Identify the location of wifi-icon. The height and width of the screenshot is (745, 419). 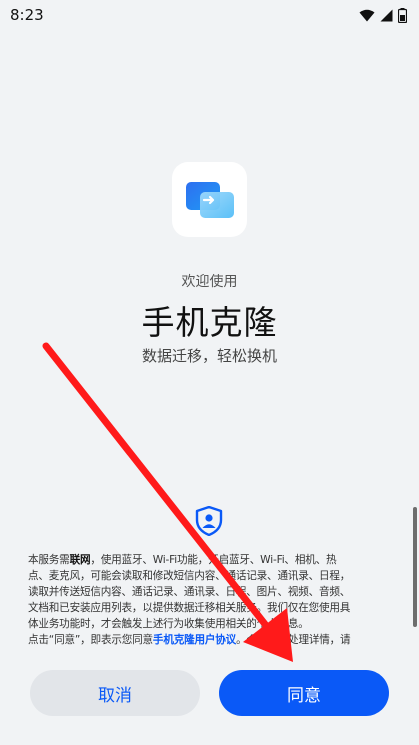
(367, 15).